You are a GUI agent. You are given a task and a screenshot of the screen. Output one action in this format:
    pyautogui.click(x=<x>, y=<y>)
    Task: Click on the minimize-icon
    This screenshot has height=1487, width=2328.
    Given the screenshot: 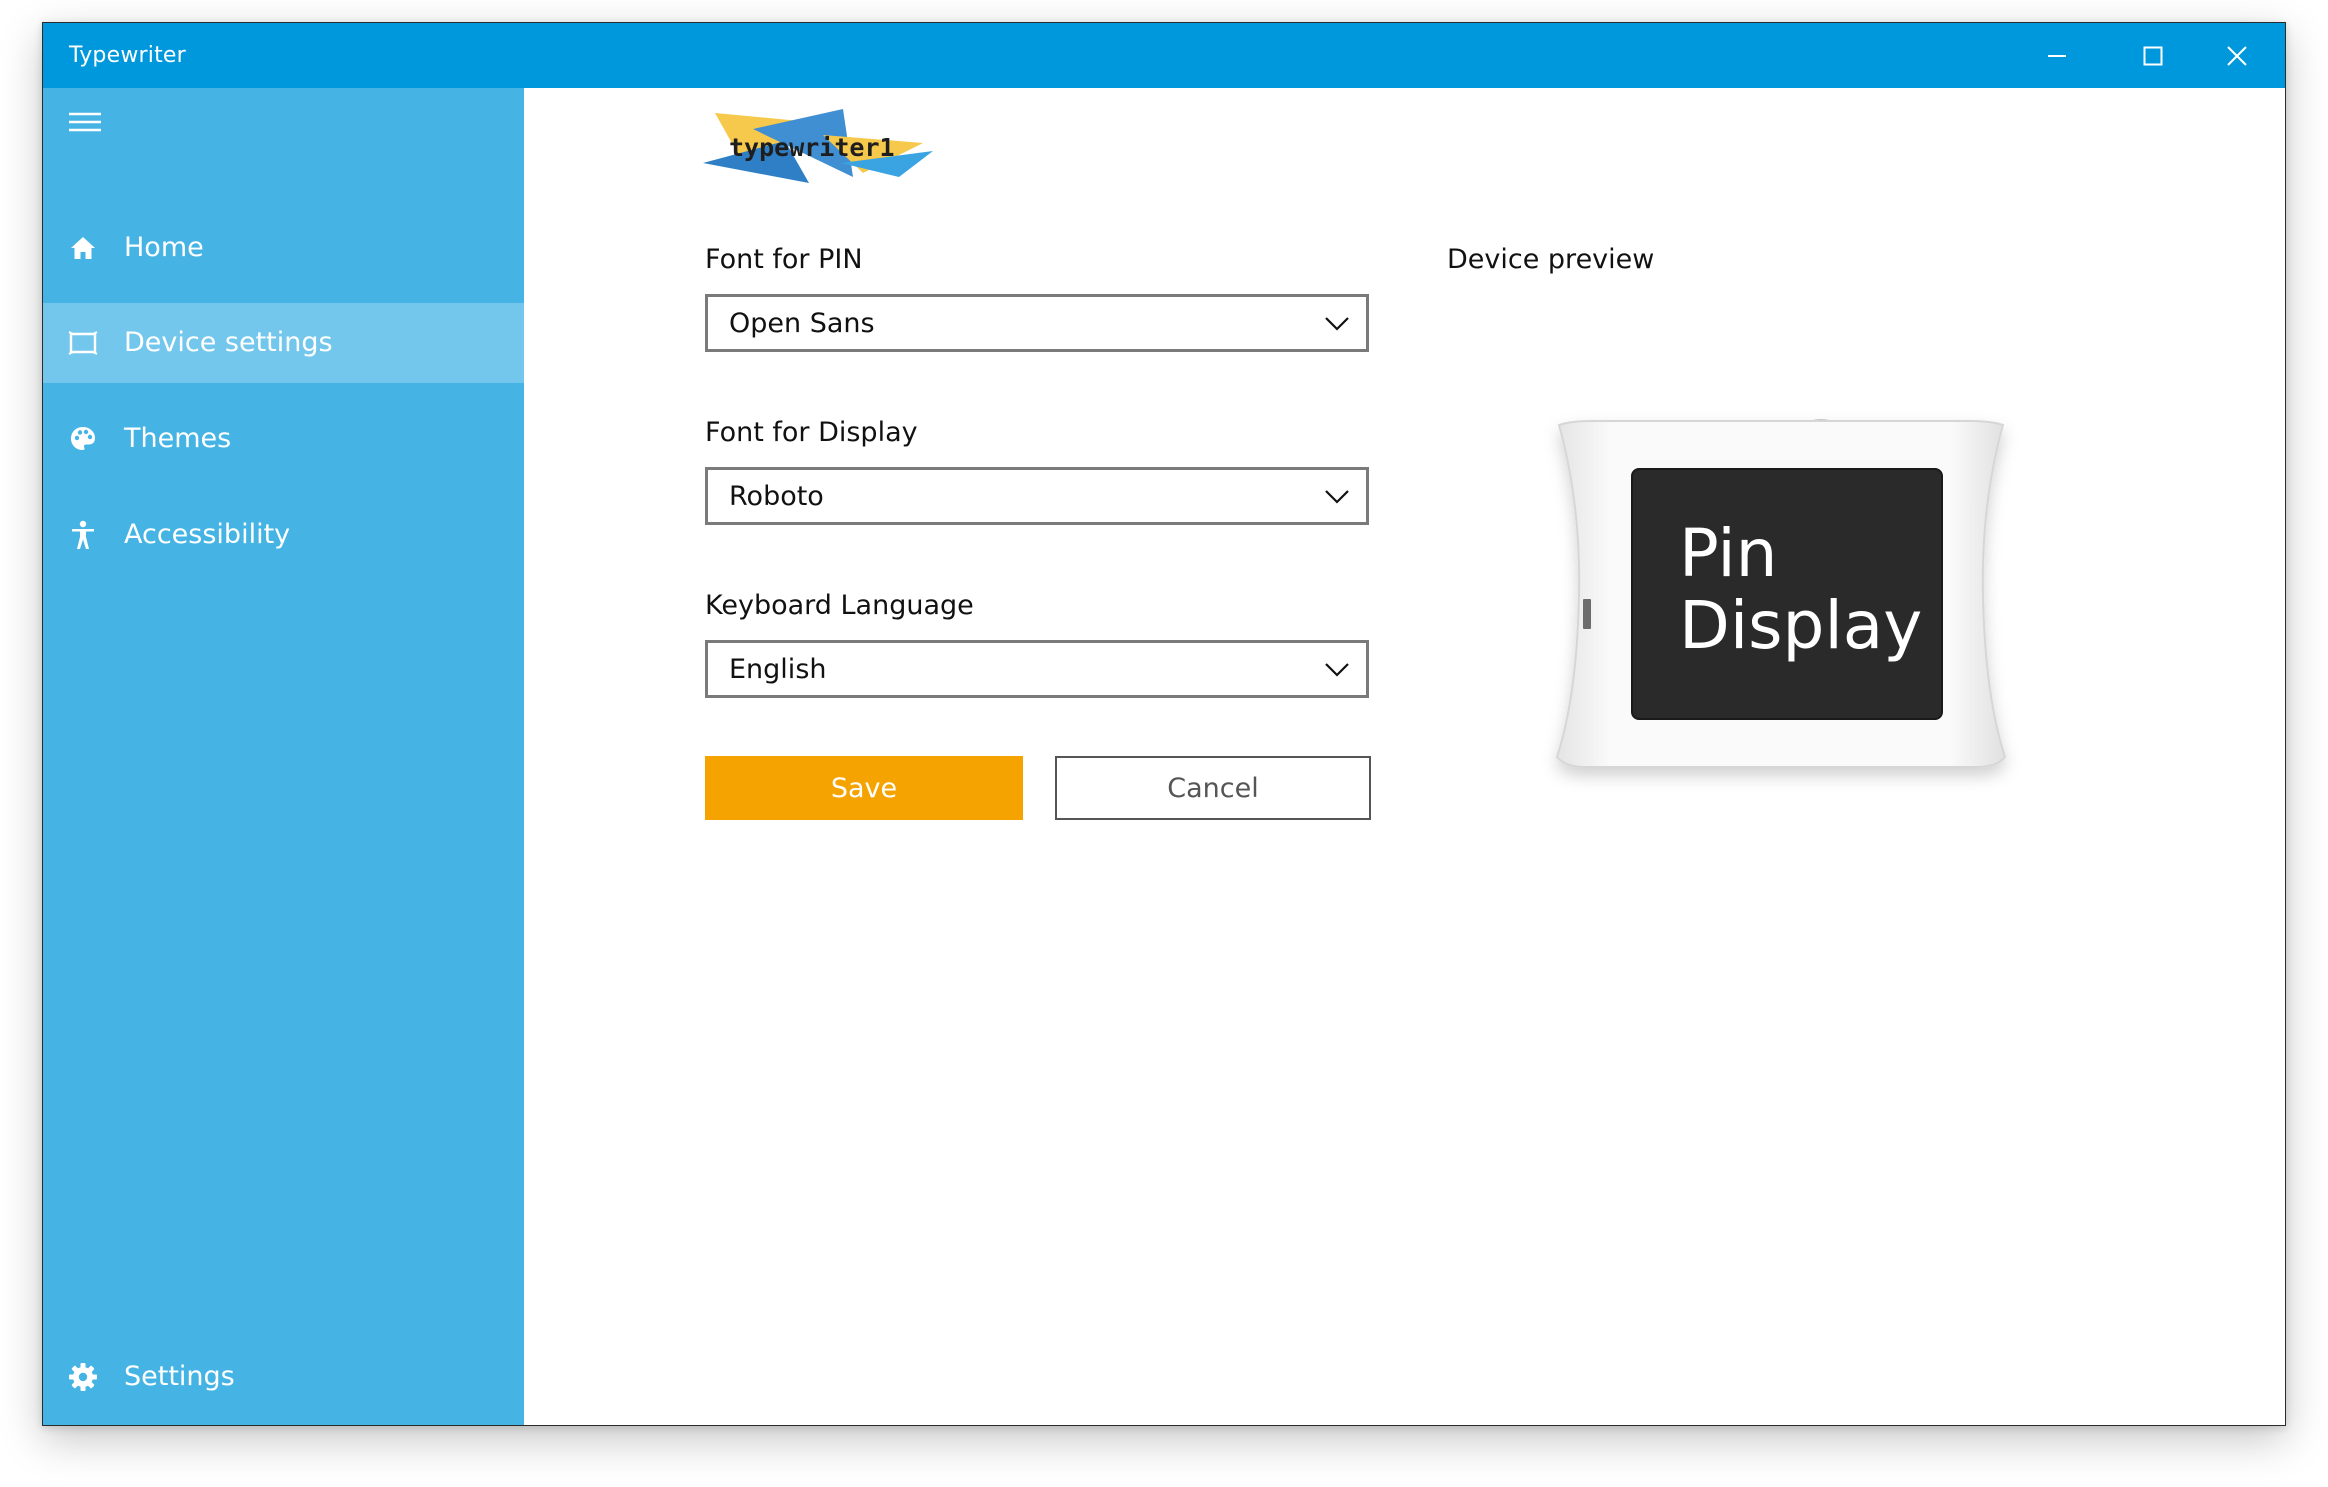 What is the action you would take?
    pyautogui.click(x=2057, y=55)
    